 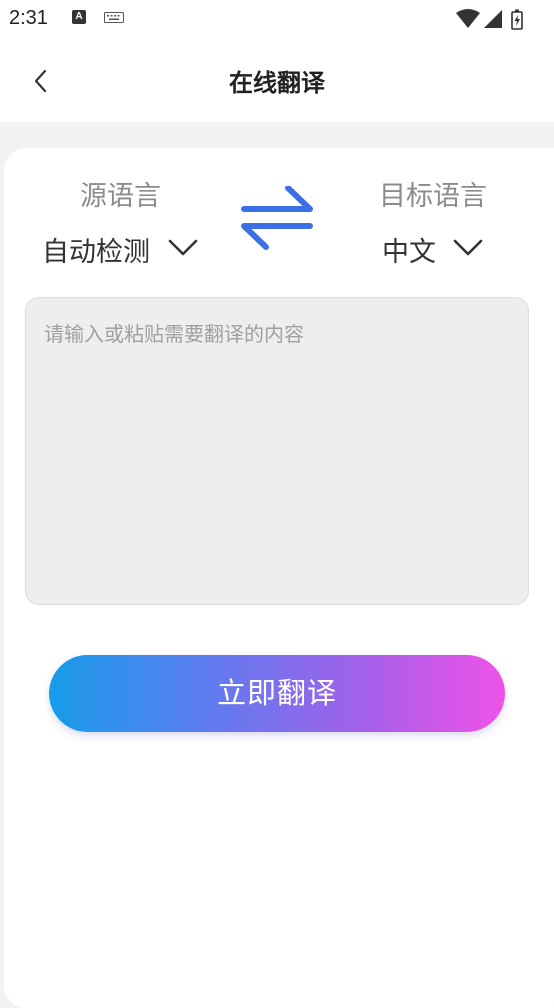 What do you see at coordinates (277, 693) in the screenshot?
I see `translate-now-button: 立即翻译` at bounding box center [277, 693].